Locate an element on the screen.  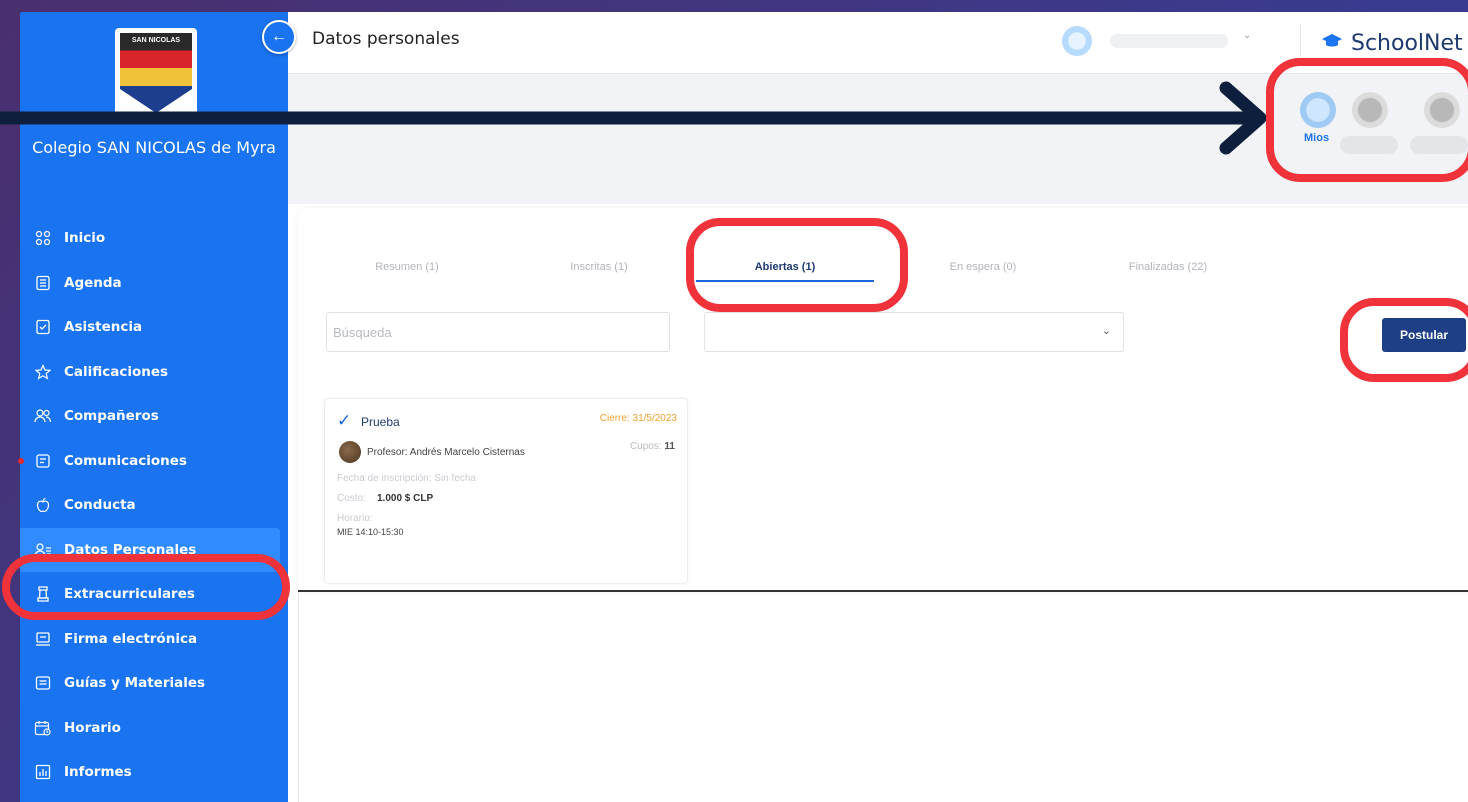
tab-finalizadas: Finalizadas (22) is located at coordinates (1168, 267).